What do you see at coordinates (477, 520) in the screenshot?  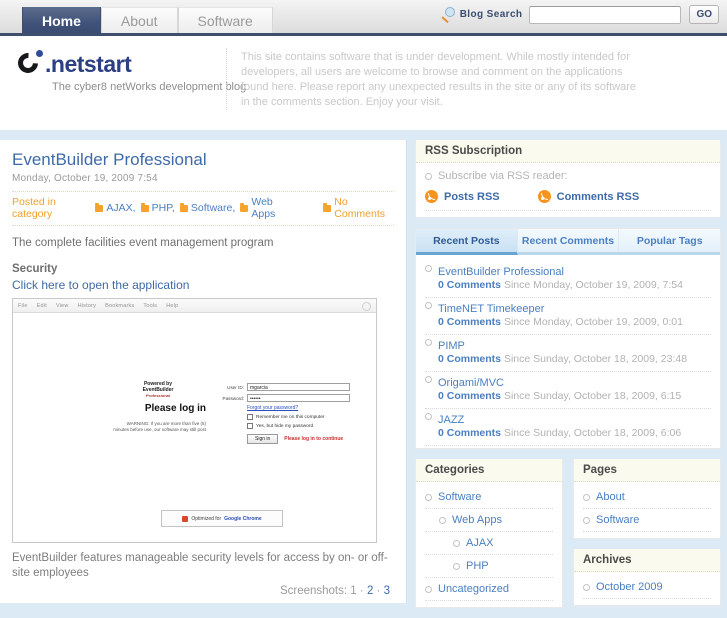 I see `category-label: Web Apps` at bounding box center [477, 520].